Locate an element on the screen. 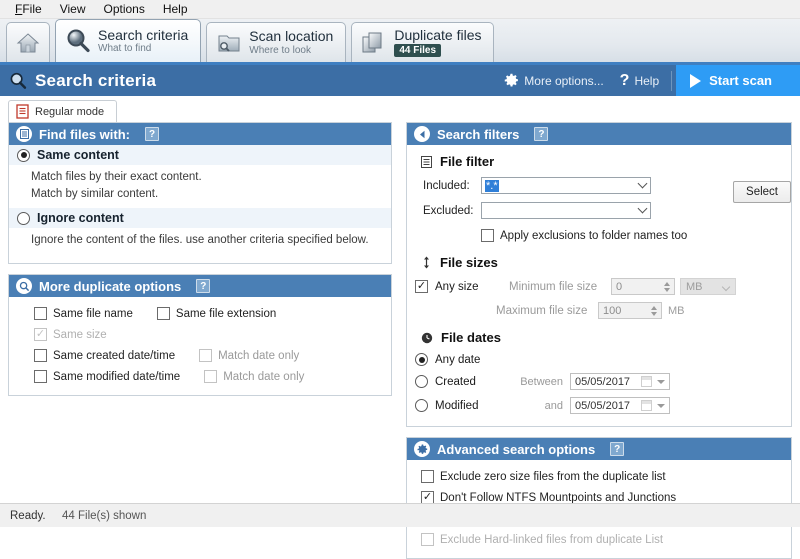 This screenshot has width=800, height=559. page-title: Search criteria is located at coordinates (96, 80).